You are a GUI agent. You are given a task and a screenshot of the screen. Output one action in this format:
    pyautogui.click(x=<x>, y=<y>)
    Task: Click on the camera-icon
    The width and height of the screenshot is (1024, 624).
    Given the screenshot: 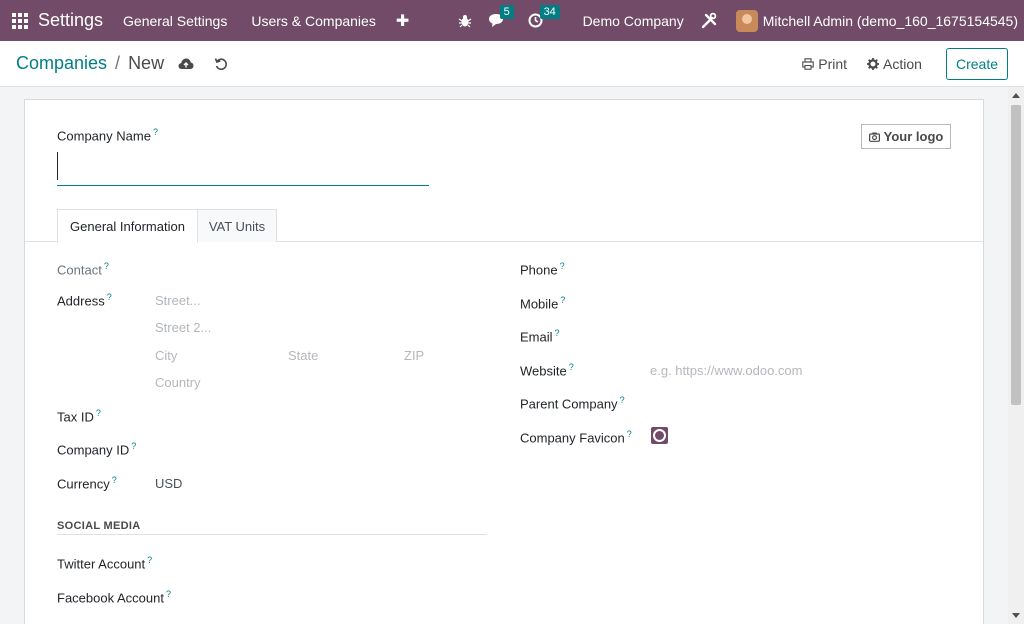 What is the action you would take?
    pyautogui.click(x=874, y=137)
    